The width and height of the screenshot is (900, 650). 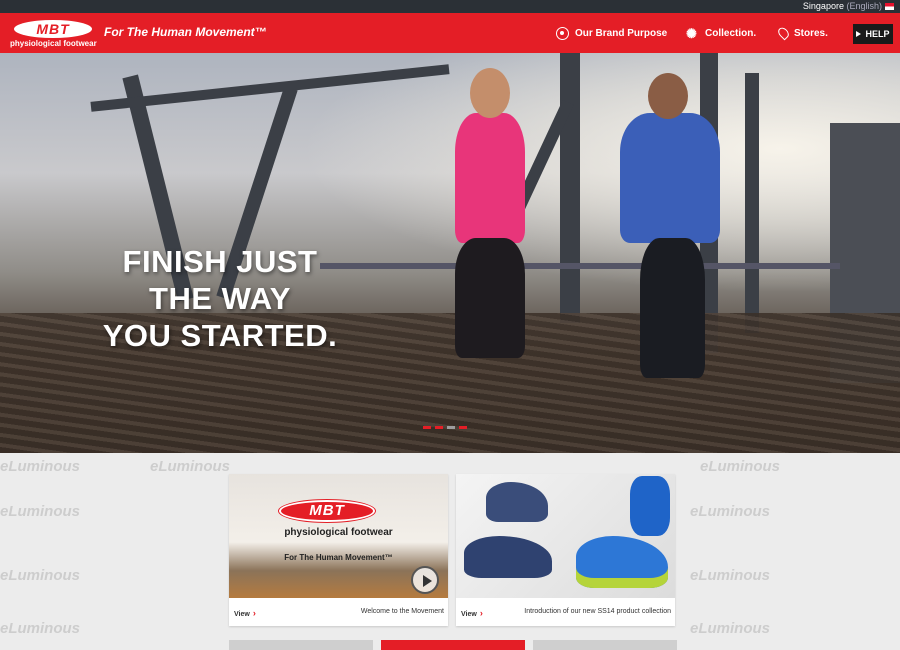 I want to click on logo-subtitle: physiological footwear, so click(x=53, y=43).